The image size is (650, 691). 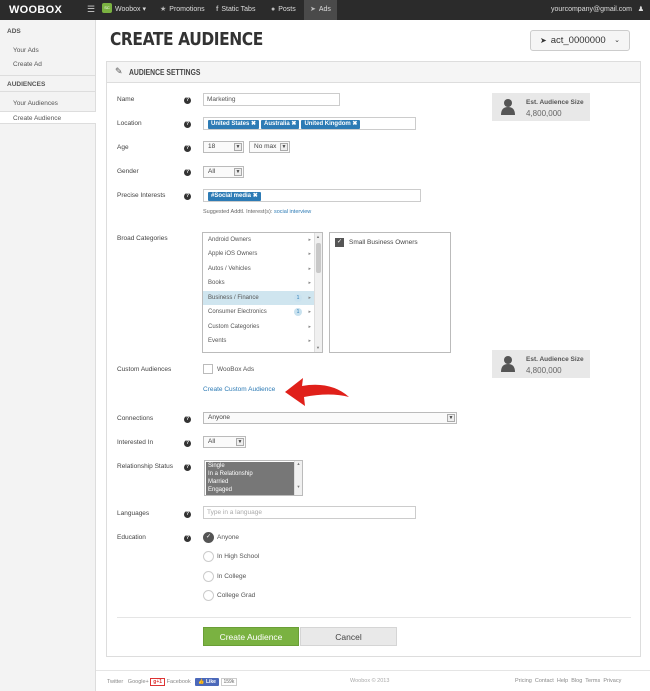 I want to click on selected-category-label: Small Business Owners, so click(x=383, y=242).